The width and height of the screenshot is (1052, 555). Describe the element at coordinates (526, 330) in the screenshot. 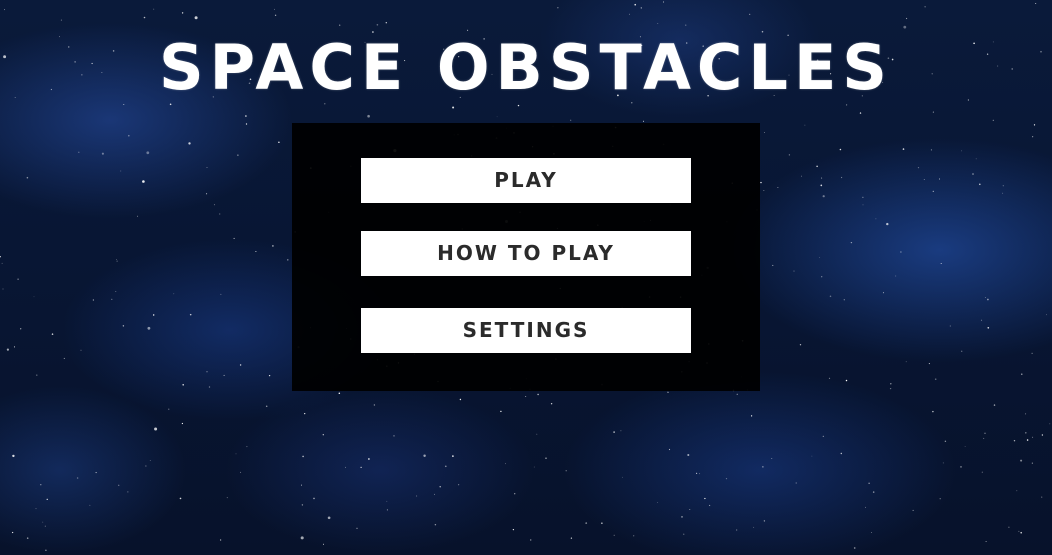

I see `settings-button: SETTINGS` at that location.